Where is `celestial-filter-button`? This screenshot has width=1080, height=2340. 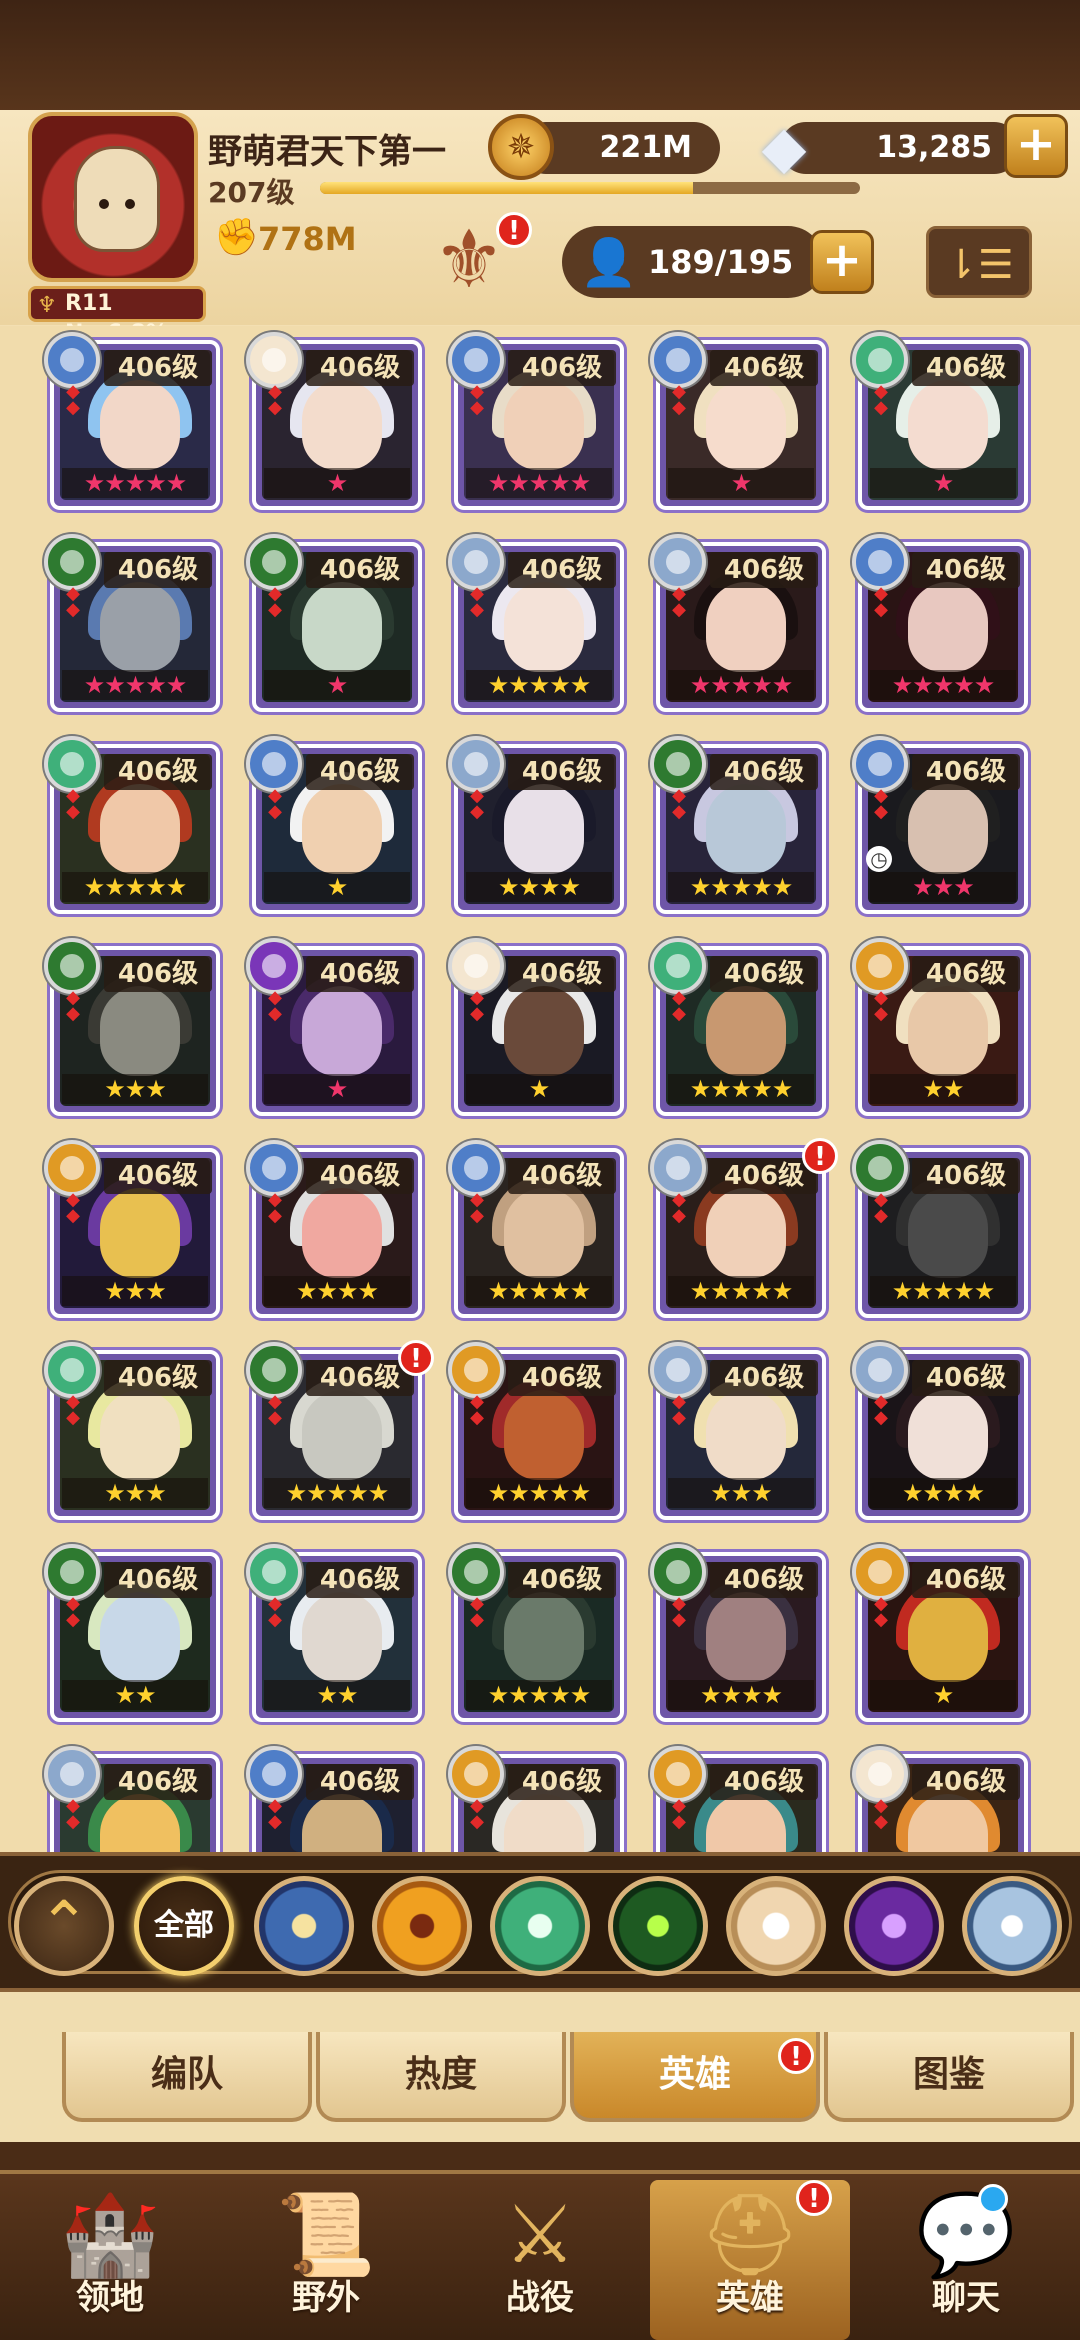 celestial-filter-button is located at coordinates (776, 1926).